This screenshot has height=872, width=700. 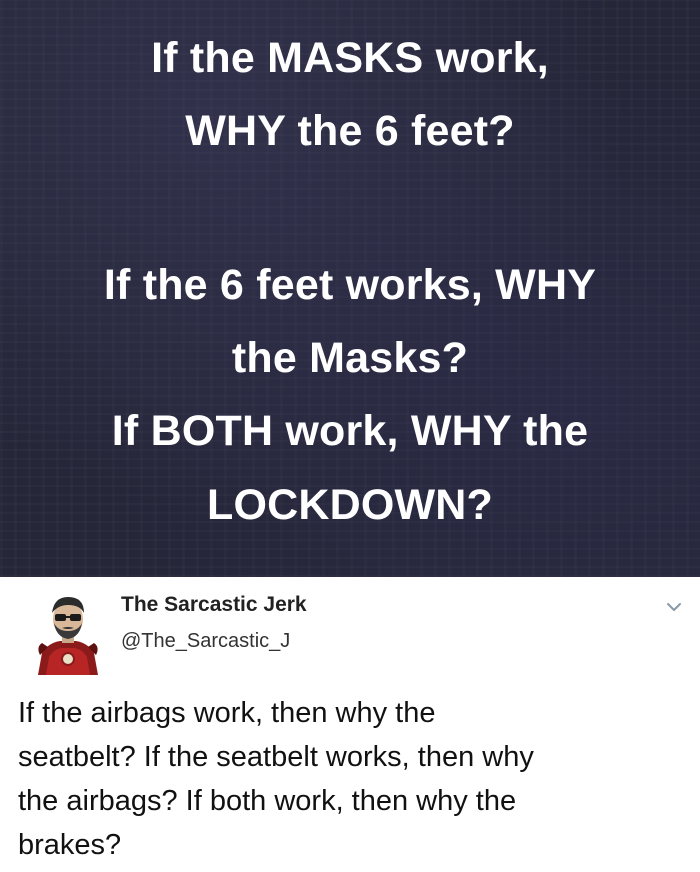 I want to click on tweet-body-line-3: the airbags? If both work, then why the, so click(x=267, y=801).